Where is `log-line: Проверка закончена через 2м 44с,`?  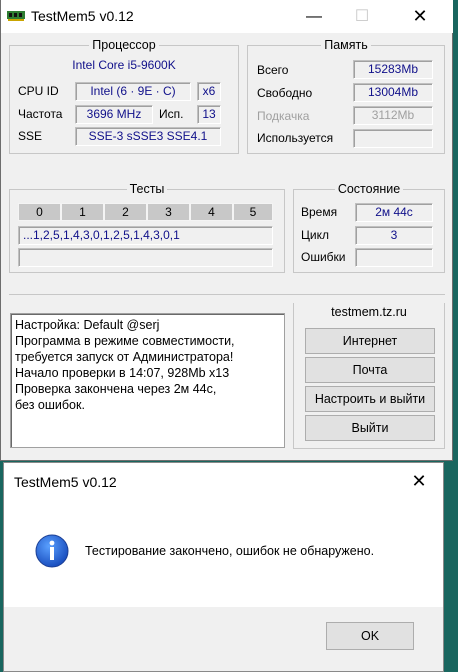
log-line: Проверка закончена через 2м 44с, is located at coordinates (116, 389).